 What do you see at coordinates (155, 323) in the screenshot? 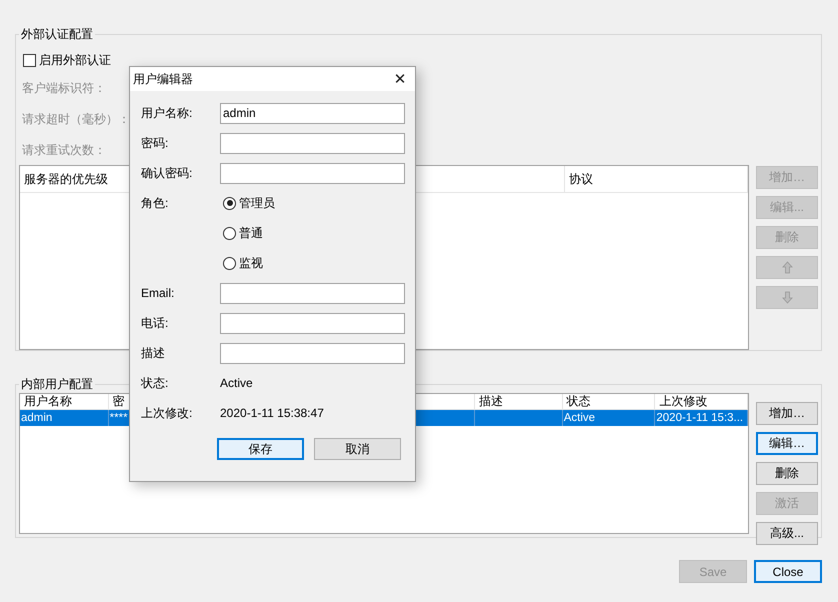
I see `field-label: 电话:` at bounding box center [155, 323].